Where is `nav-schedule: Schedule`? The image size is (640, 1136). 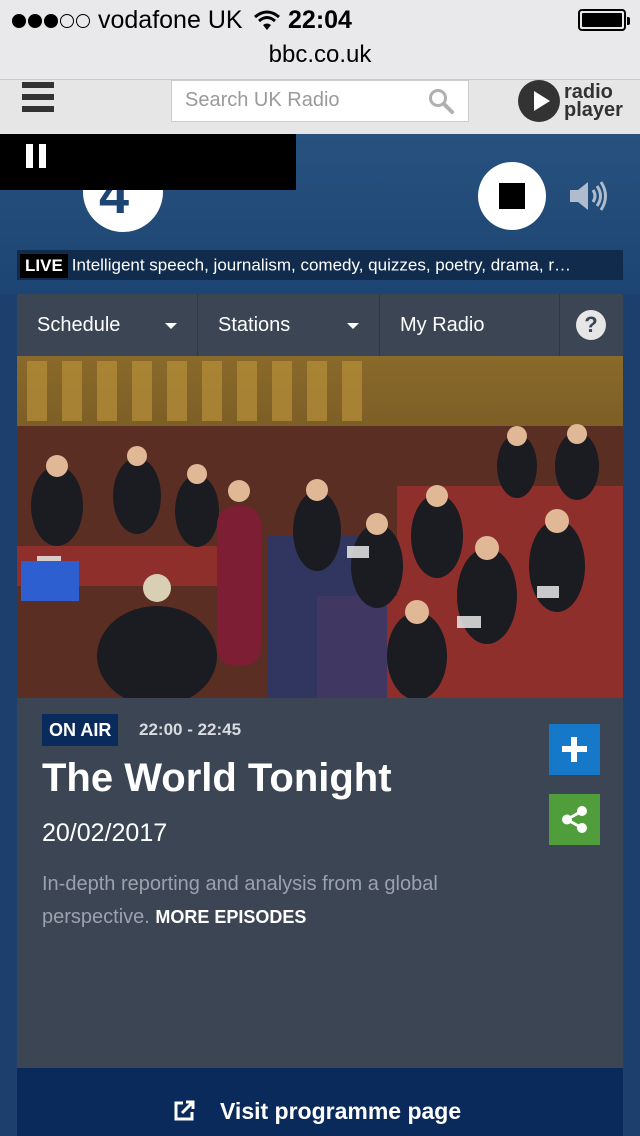
nav-schedule: Schedule is located at coordinates (107, 325).